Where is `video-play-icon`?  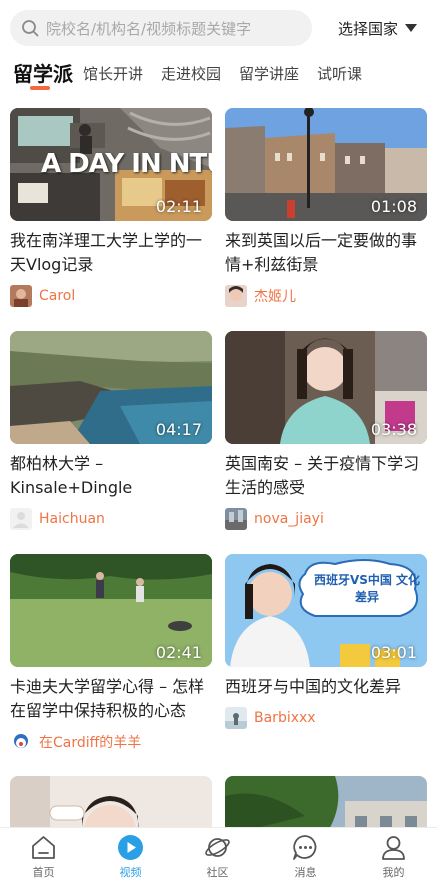 video-play-icon is located at coordinates (130, 847).